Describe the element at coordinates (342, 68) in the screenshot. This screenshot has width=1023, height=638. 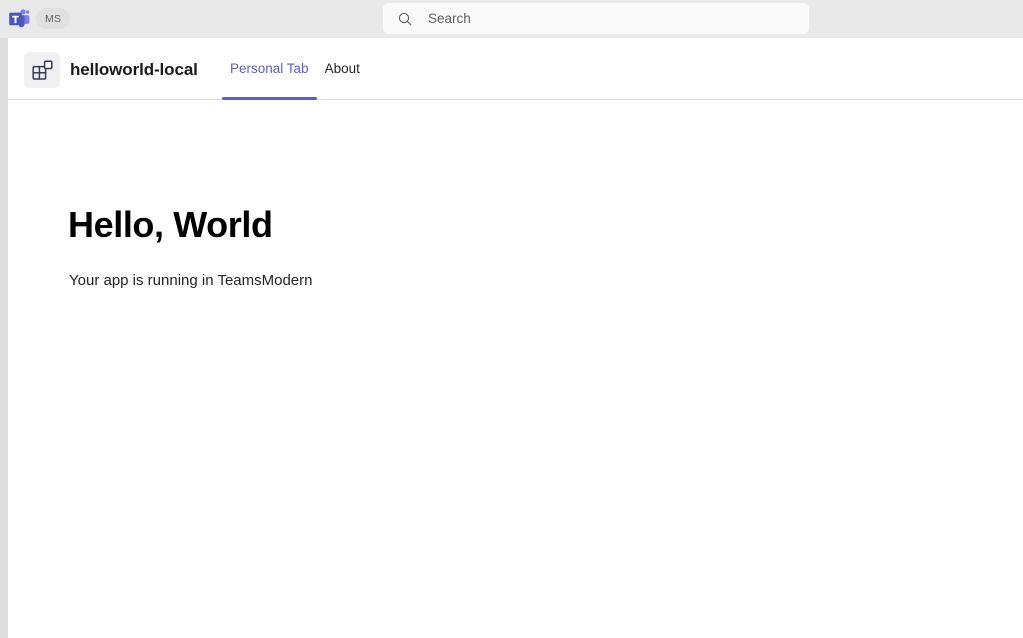
I see `tab-about-label: About` at that location.